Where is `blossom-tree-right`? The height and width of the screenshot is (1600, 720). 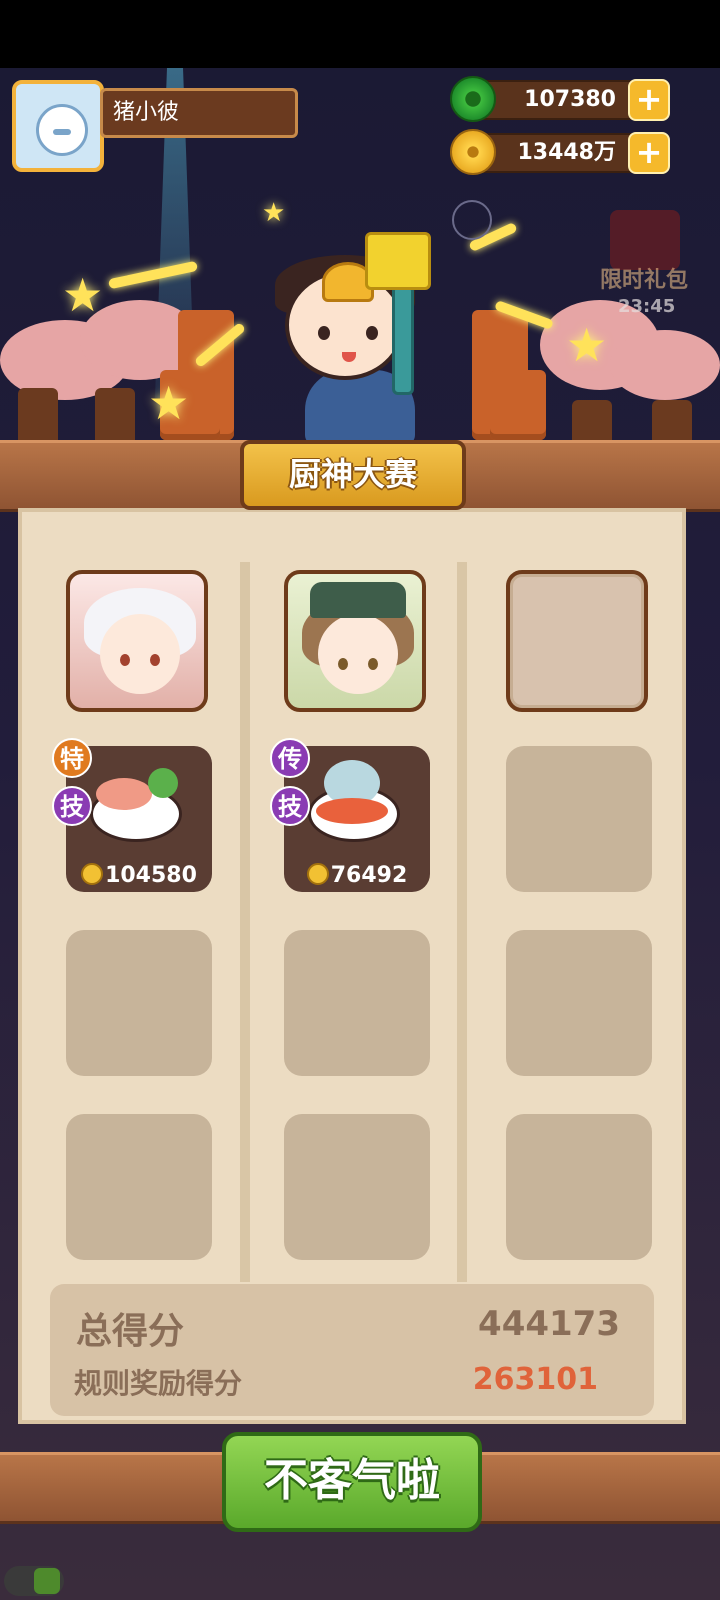 blossom-tree-right is located at coordinates (665, 365).